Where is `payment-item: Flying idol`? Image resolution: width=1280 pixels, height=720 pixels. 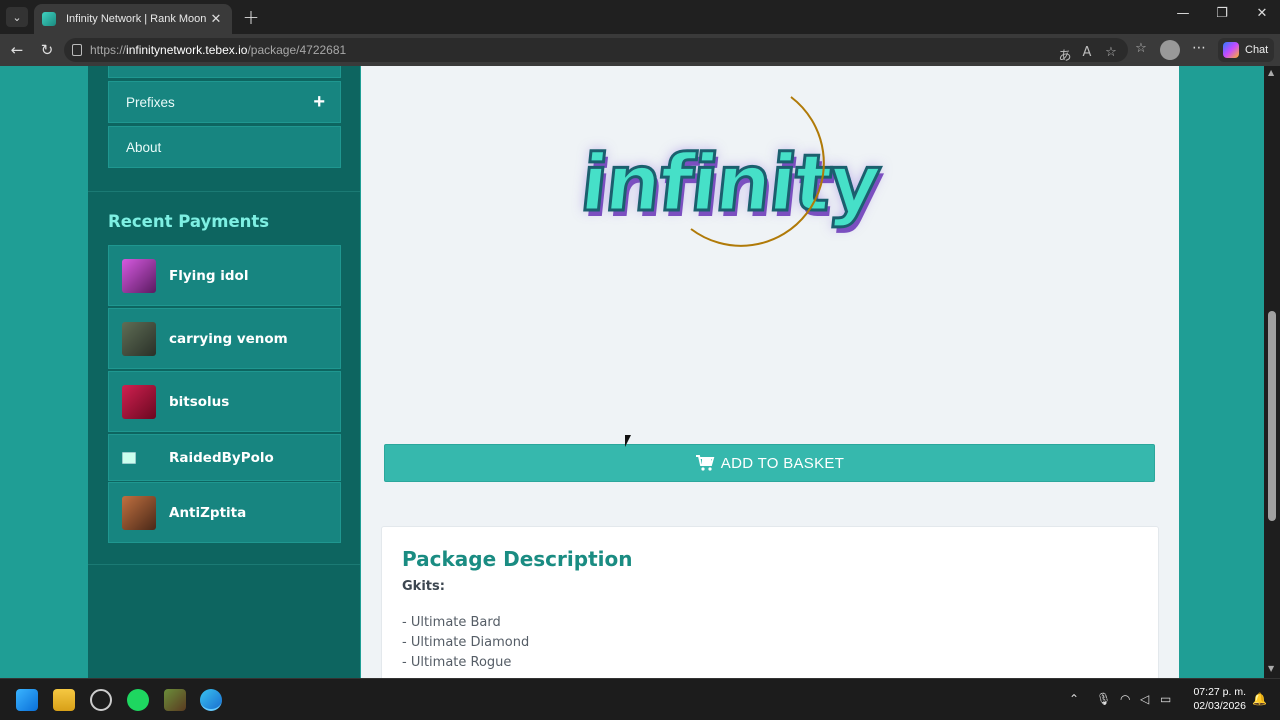
payment-item: Flying idol is located at coordinates (224, 275).